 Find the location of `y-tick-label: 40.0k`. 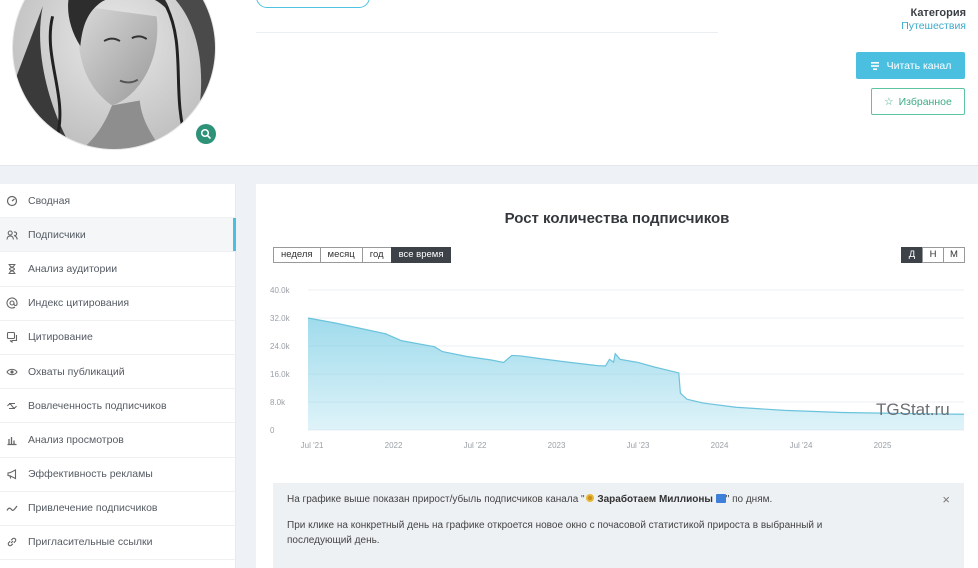

y-tick-label: 40.0k is located at coordinates (280, 290).